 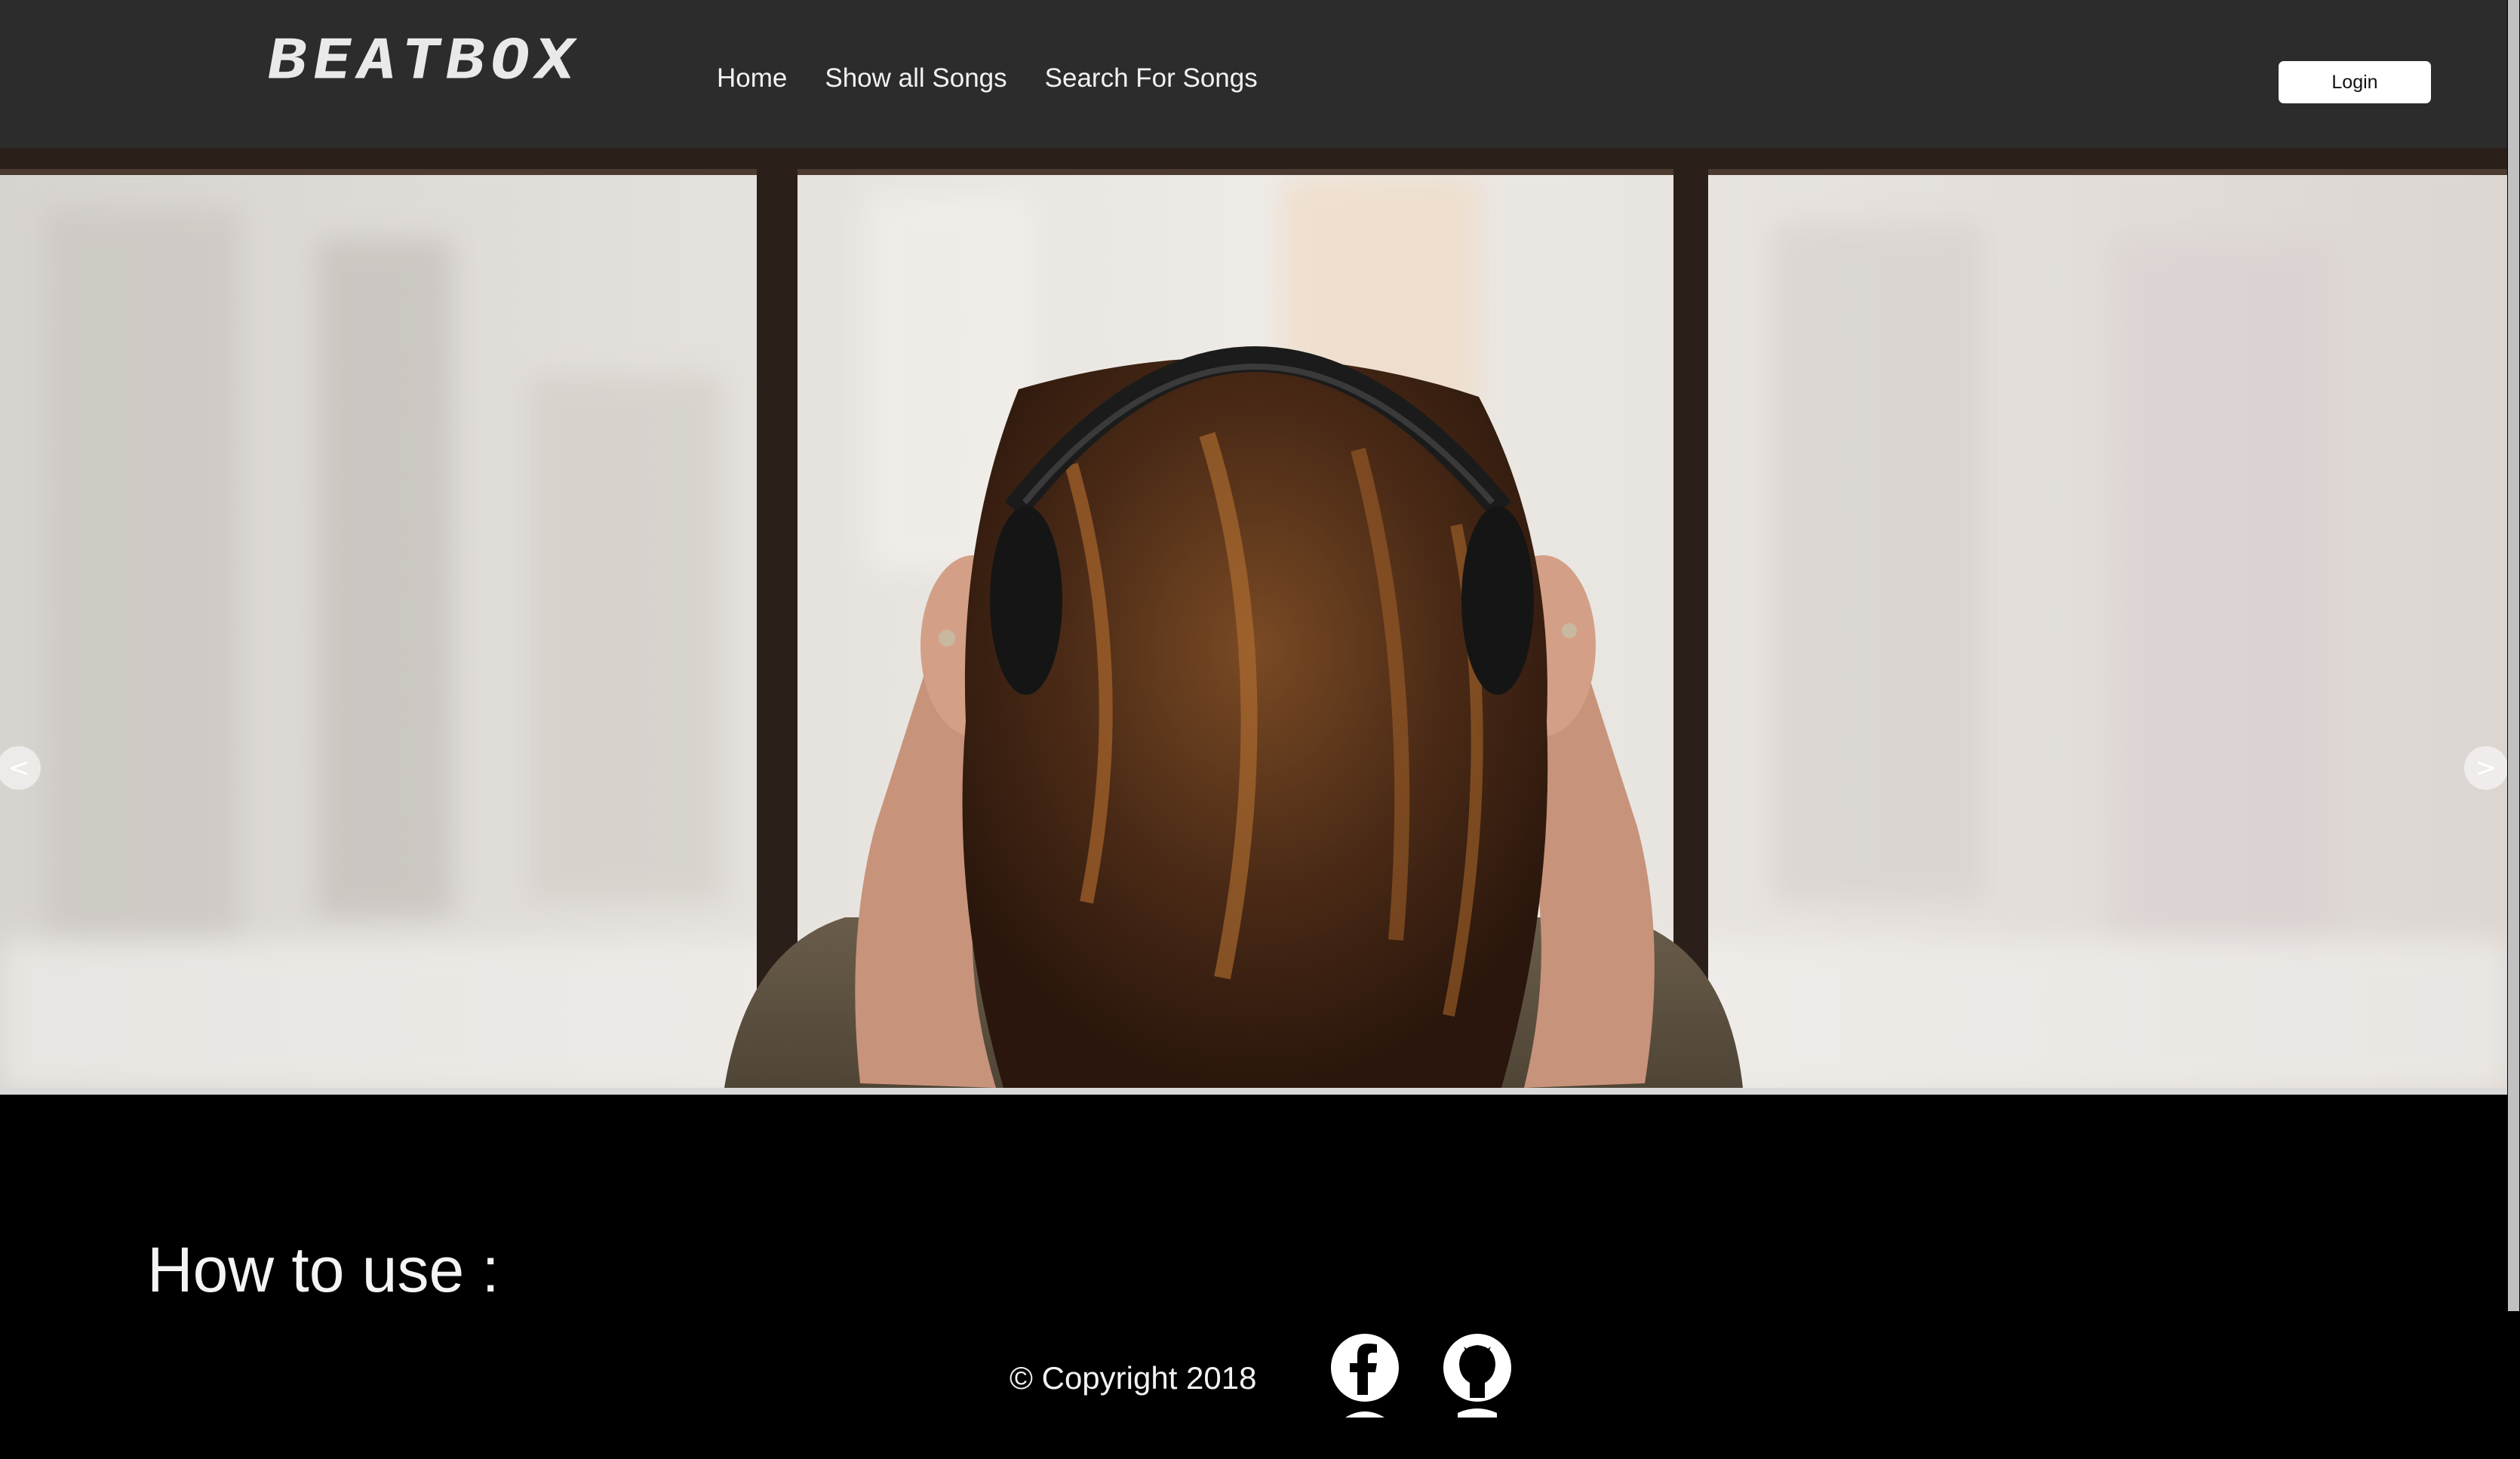 I want to click on scrollbar-thumb, so click(x=2513, y=655).